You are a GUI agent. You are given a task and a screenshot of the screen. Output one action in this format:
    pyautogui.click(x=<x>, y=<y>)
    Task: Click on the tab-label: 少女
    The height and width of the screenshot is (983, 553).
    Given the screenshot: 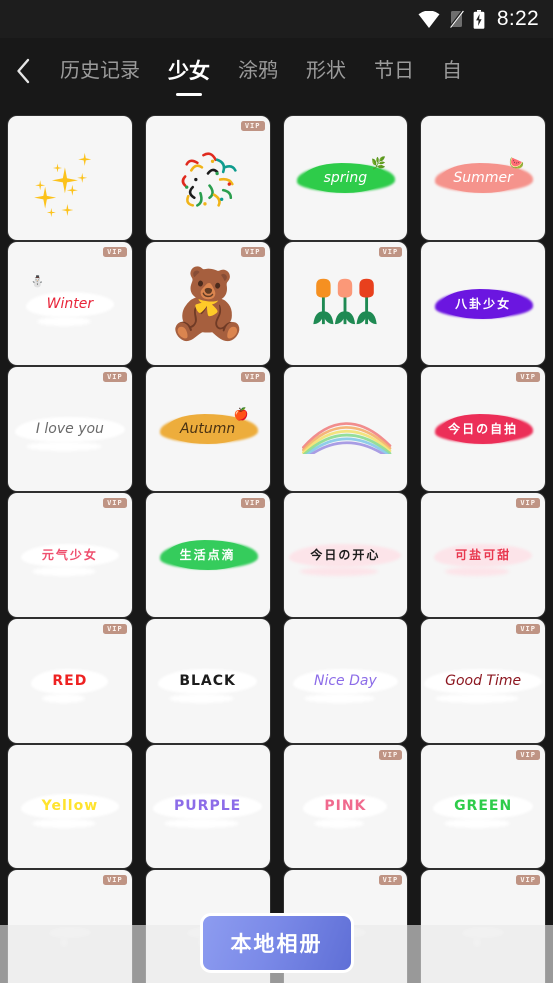 What is the action you would take?
    pyautogui.click(x=189, y=71)
    